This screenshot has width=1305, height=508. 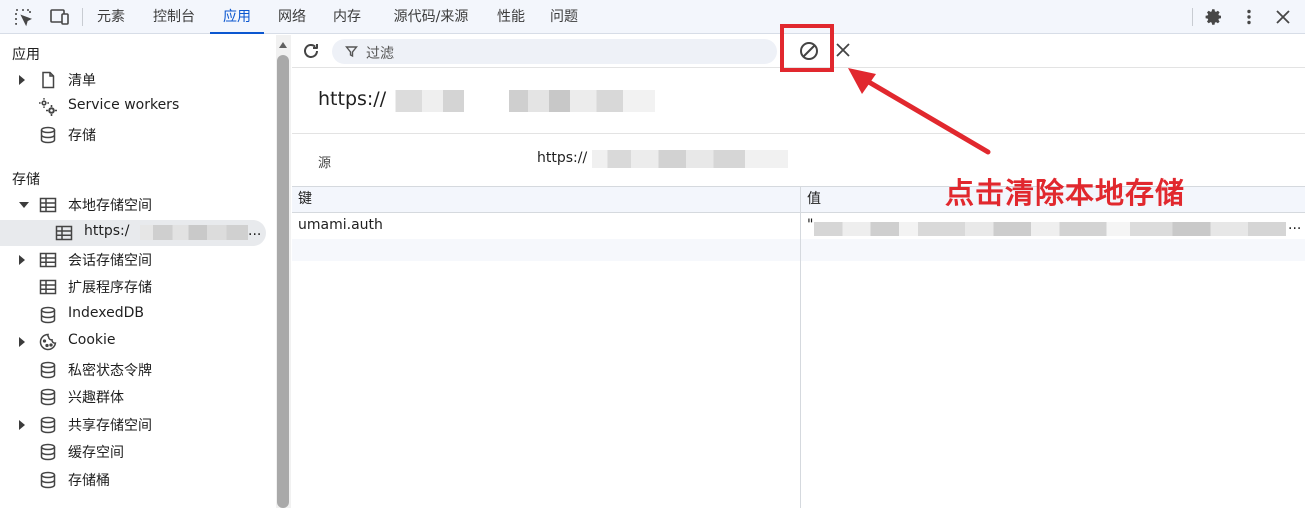 I want to click on sidebar-item-label: Service workers, so click(x=124, y=105).